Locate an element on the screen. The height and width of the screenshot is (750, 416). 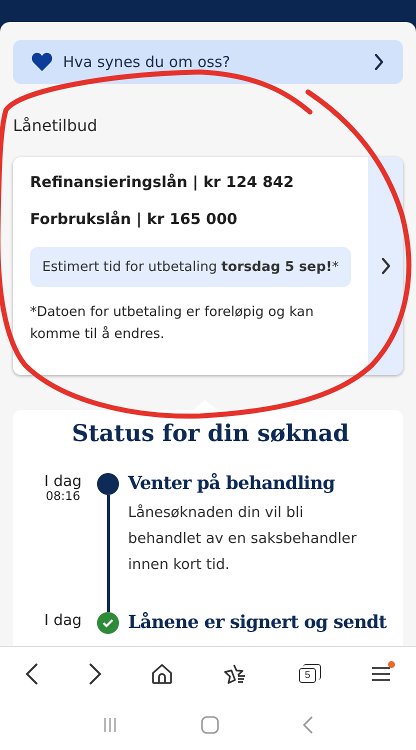
loan-amount: Refinansieringslån | kr 124 842 is located at coordinates (162, 182).